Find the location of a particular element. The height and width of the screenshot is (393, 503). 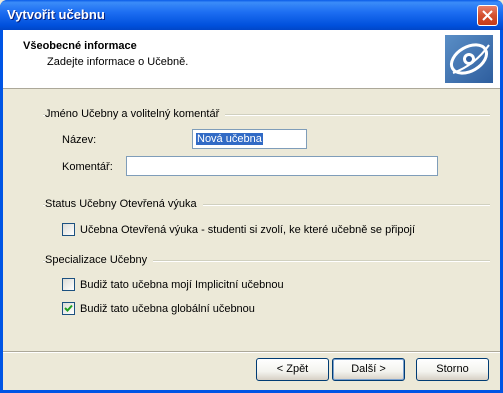

close-button is located at coordinates (487, 15).